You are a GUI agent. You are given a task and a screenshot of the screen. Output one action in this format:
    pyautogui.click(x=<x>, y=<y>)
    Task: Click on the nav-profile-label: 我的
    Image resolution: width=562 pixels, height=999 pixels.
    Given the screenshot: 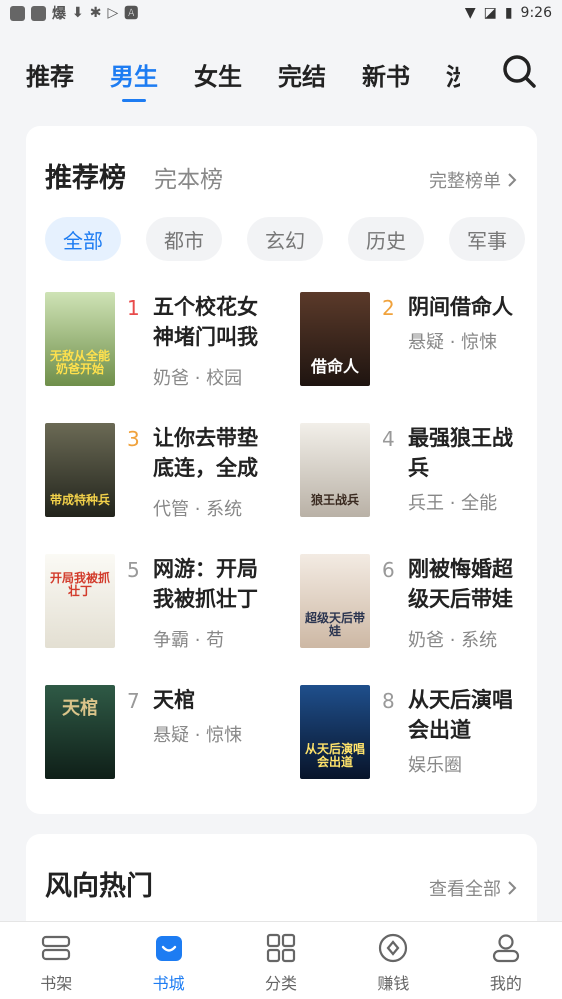 What is the action you would take?
    pyautogui.click(x=505, y=983)
    